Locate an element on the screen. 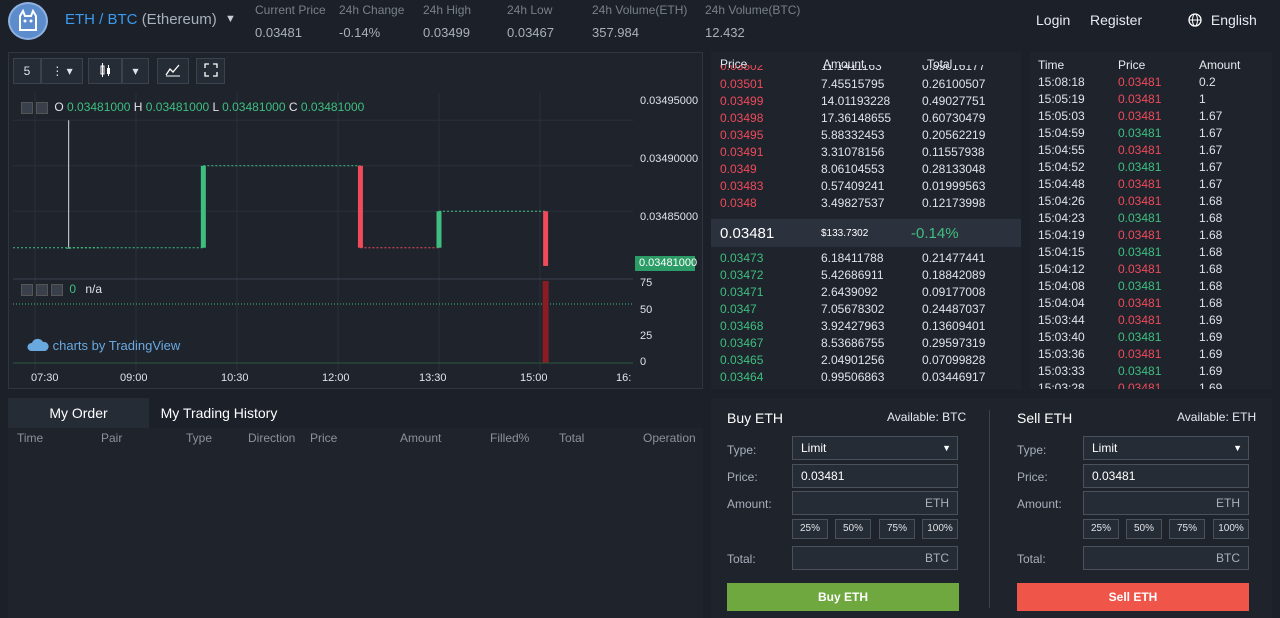 The image size is (1280, 618). tradingview-attribution: charts by TradingView is located at coordinates (103, 345).